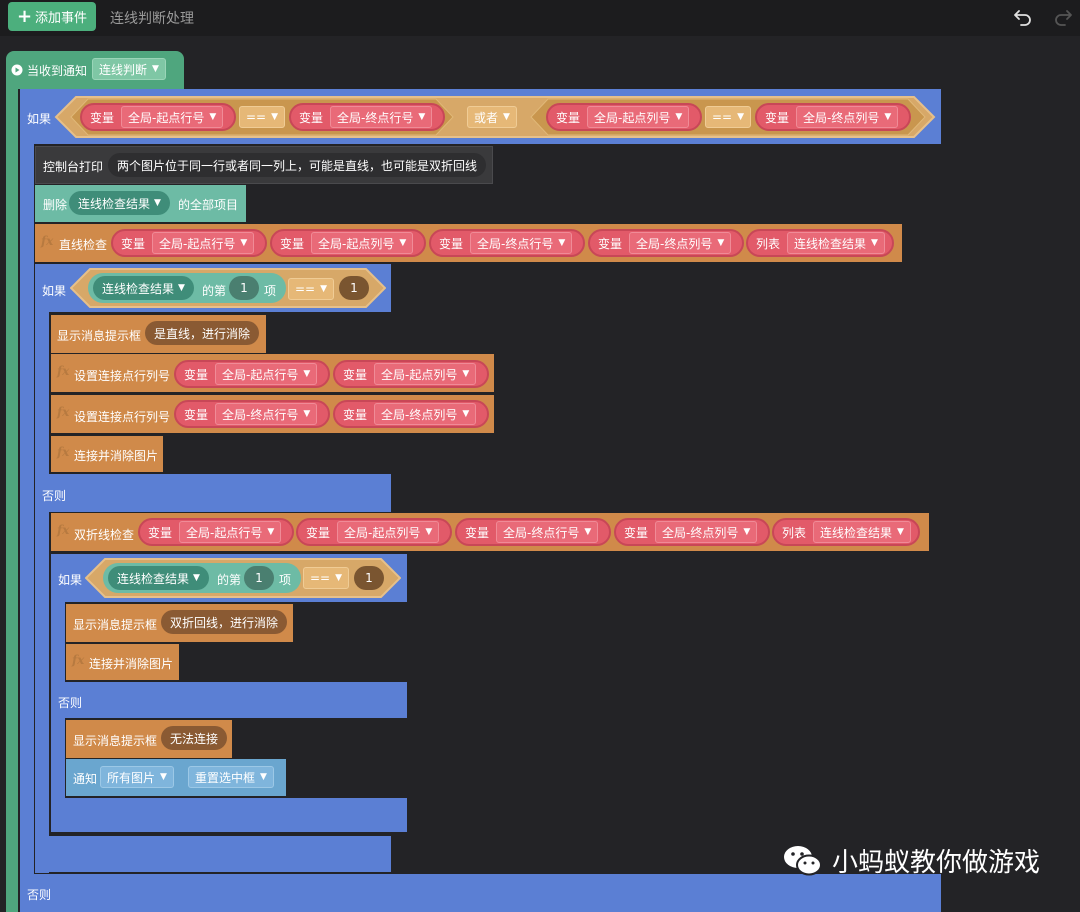 The image size is (1080, 912). I want to click on print-text: 两个图片位于同一行或者同一列上，可能是直线，也可能是双折回线, so click(297, 165).